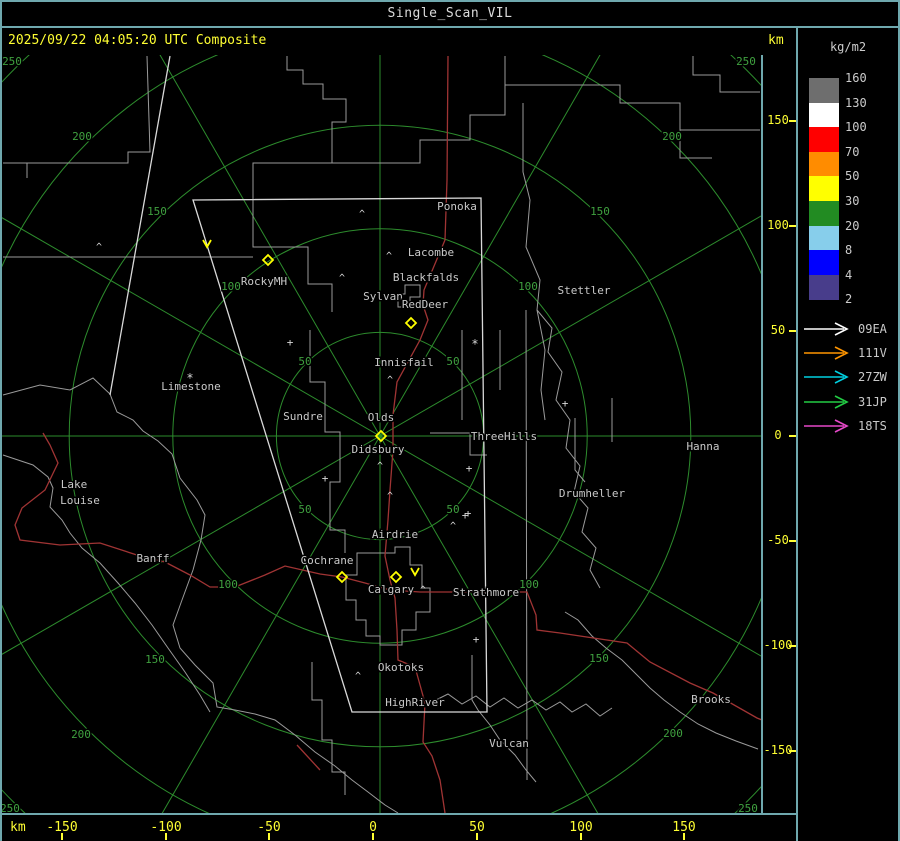 Image resolution: width=900 pixels, height=841 pixels. I want to click on highway-line, so click(308, 757).